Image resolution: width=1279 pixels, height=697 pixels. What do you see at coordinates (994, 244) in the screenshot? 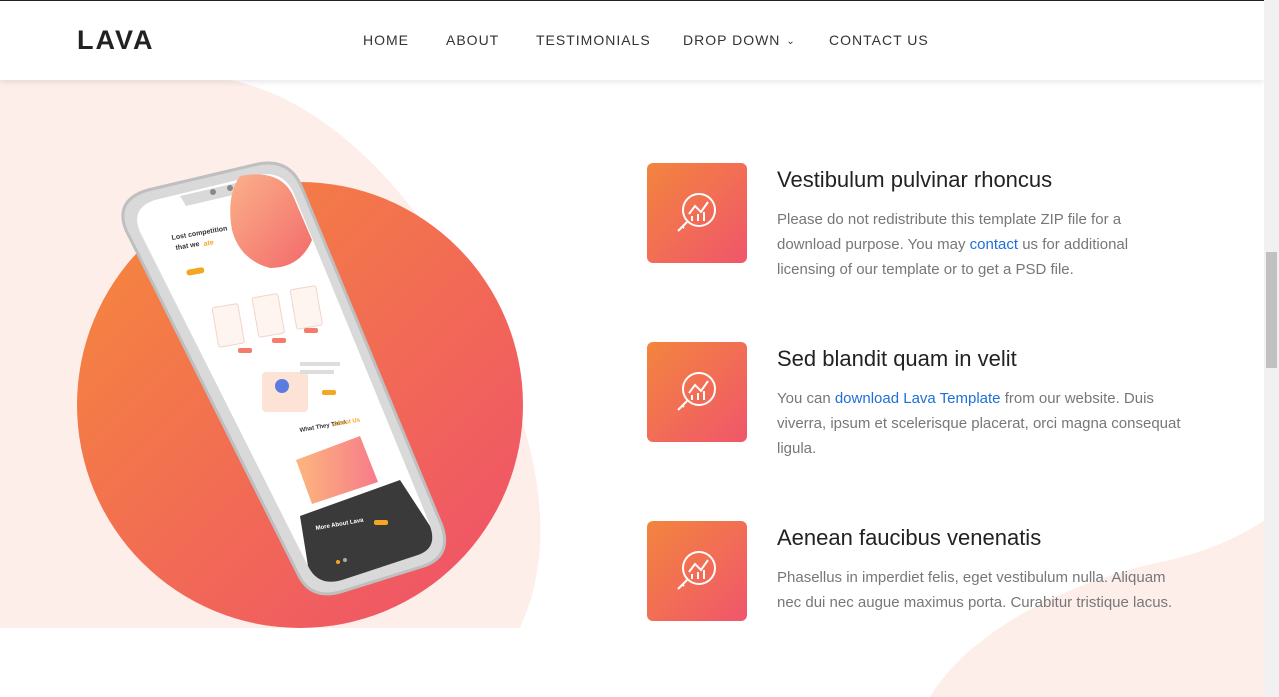
I see `contact-link: contact` at bounding box center [994, 244].